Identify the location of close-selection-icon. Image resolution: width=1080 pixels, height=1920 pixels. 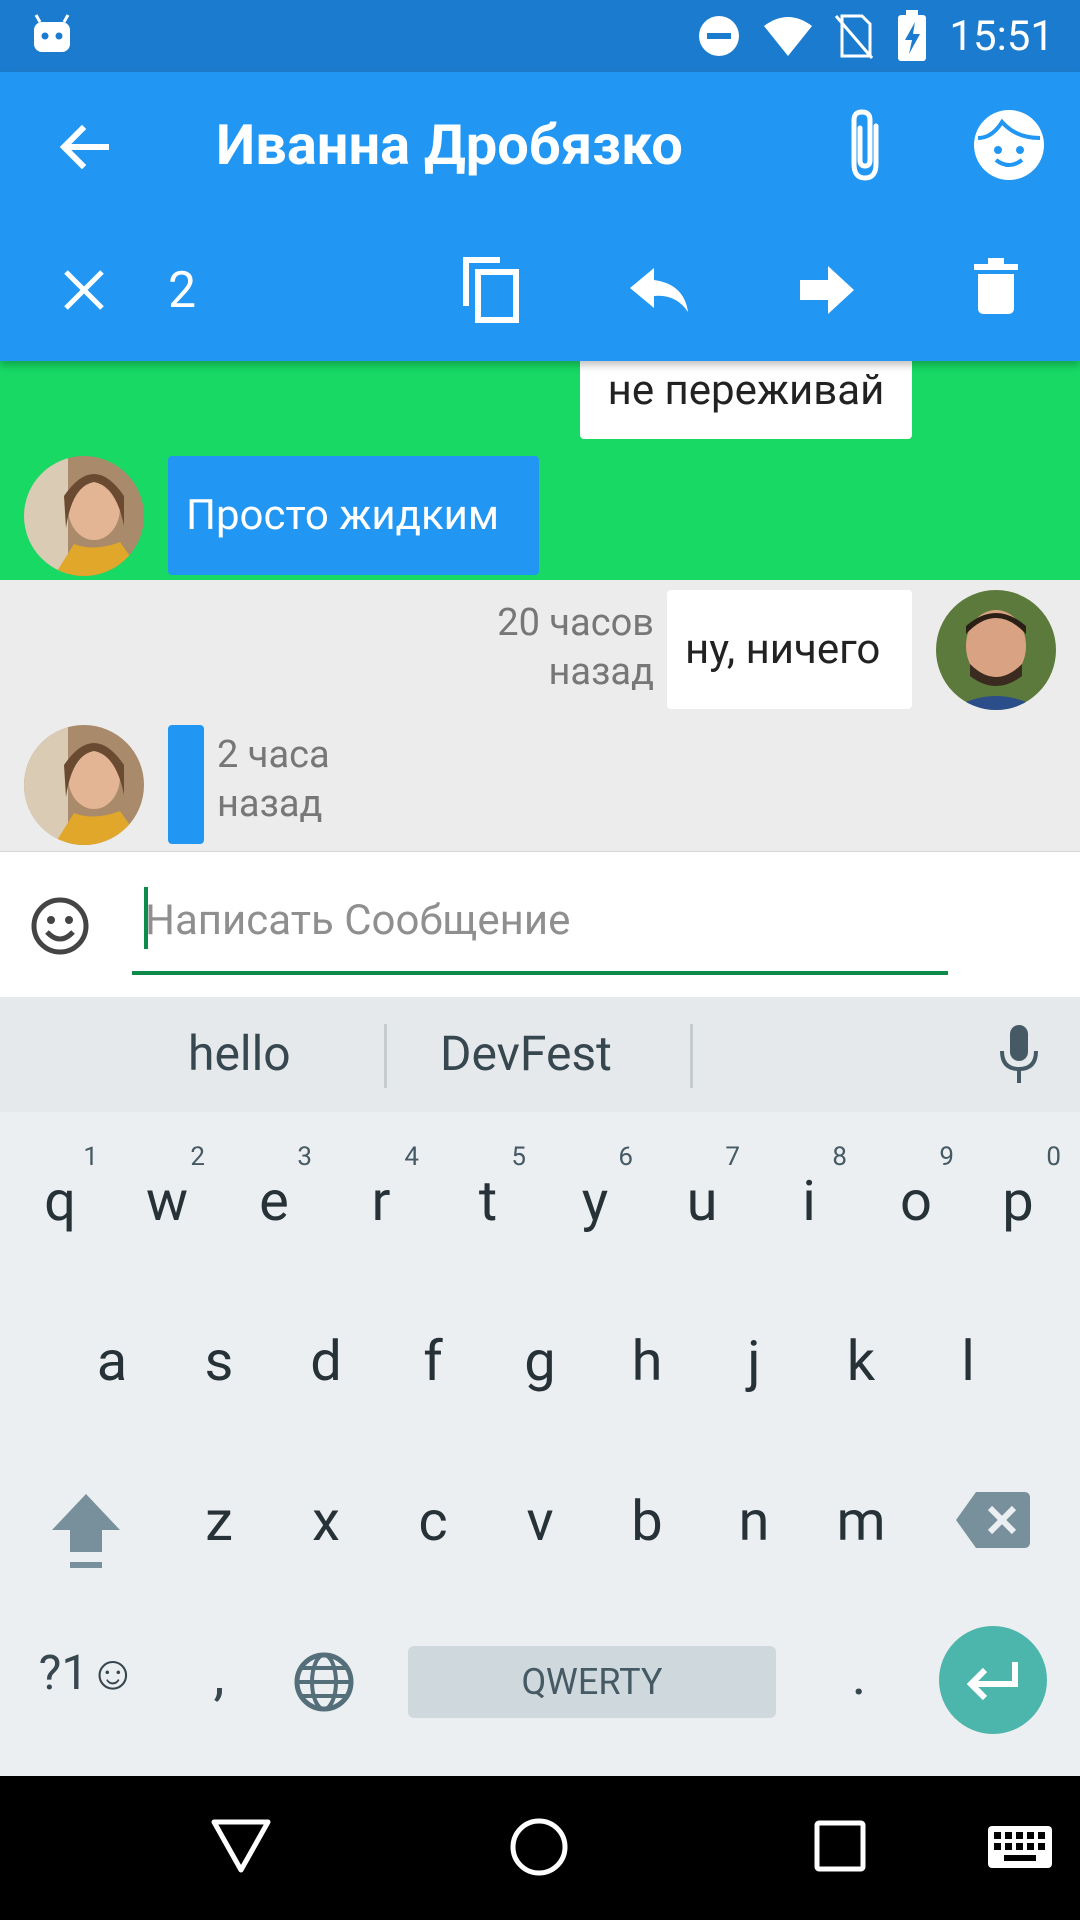
(84, 290).